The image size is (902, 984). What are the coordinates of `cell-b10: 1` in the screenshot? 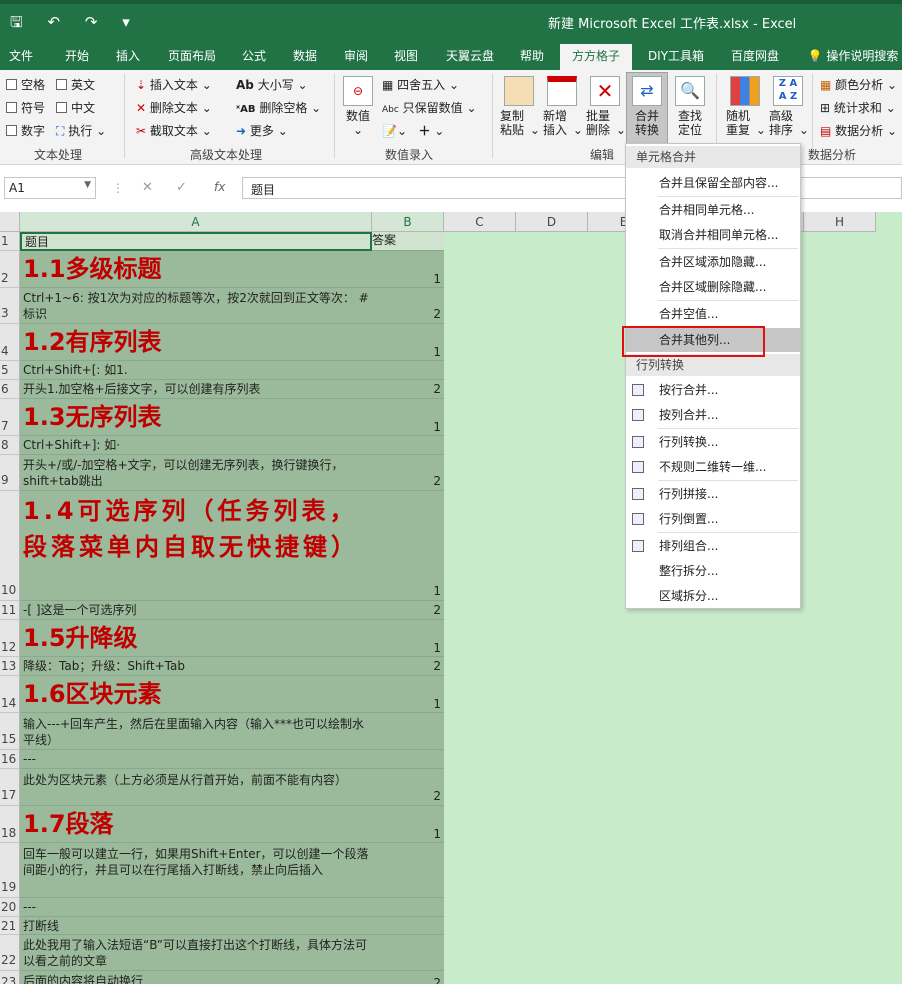 It's located at (408, 546).